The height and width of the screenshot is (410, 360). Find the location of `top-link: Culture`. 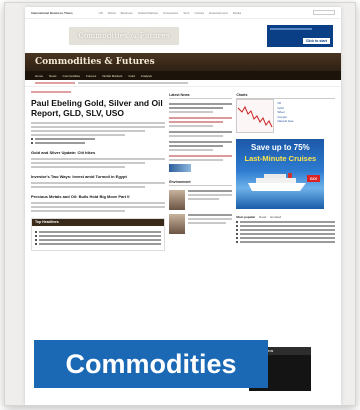

top-link: Culture is located at coordinates (199, 13).